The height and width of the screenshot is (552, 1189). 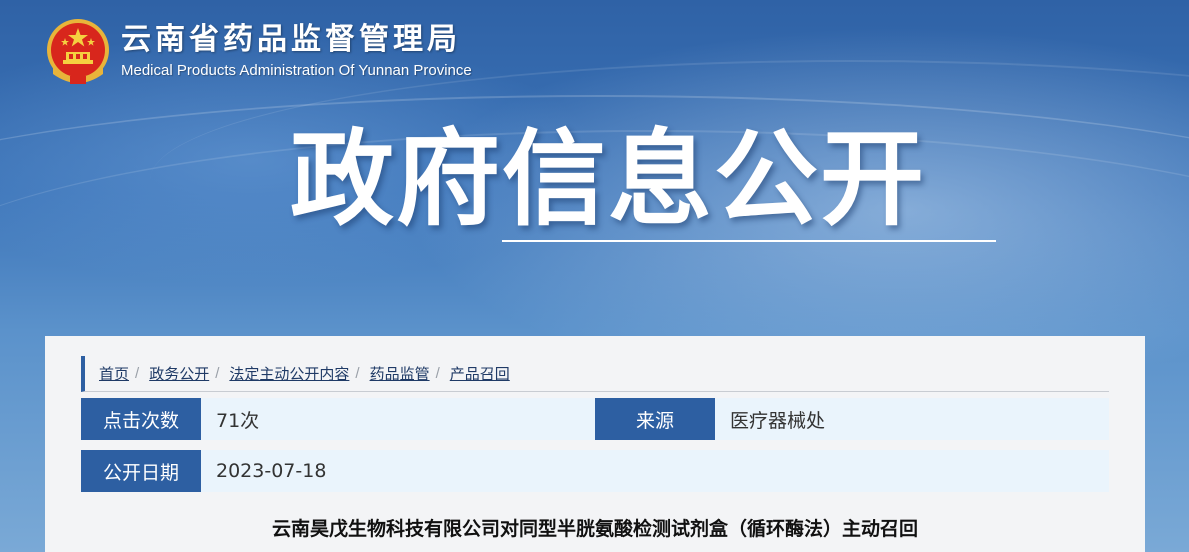 What do you see at coordinates (78, 52) in the screenshot?
I see `national-emblem-icon` at bounding box center [78, 52].